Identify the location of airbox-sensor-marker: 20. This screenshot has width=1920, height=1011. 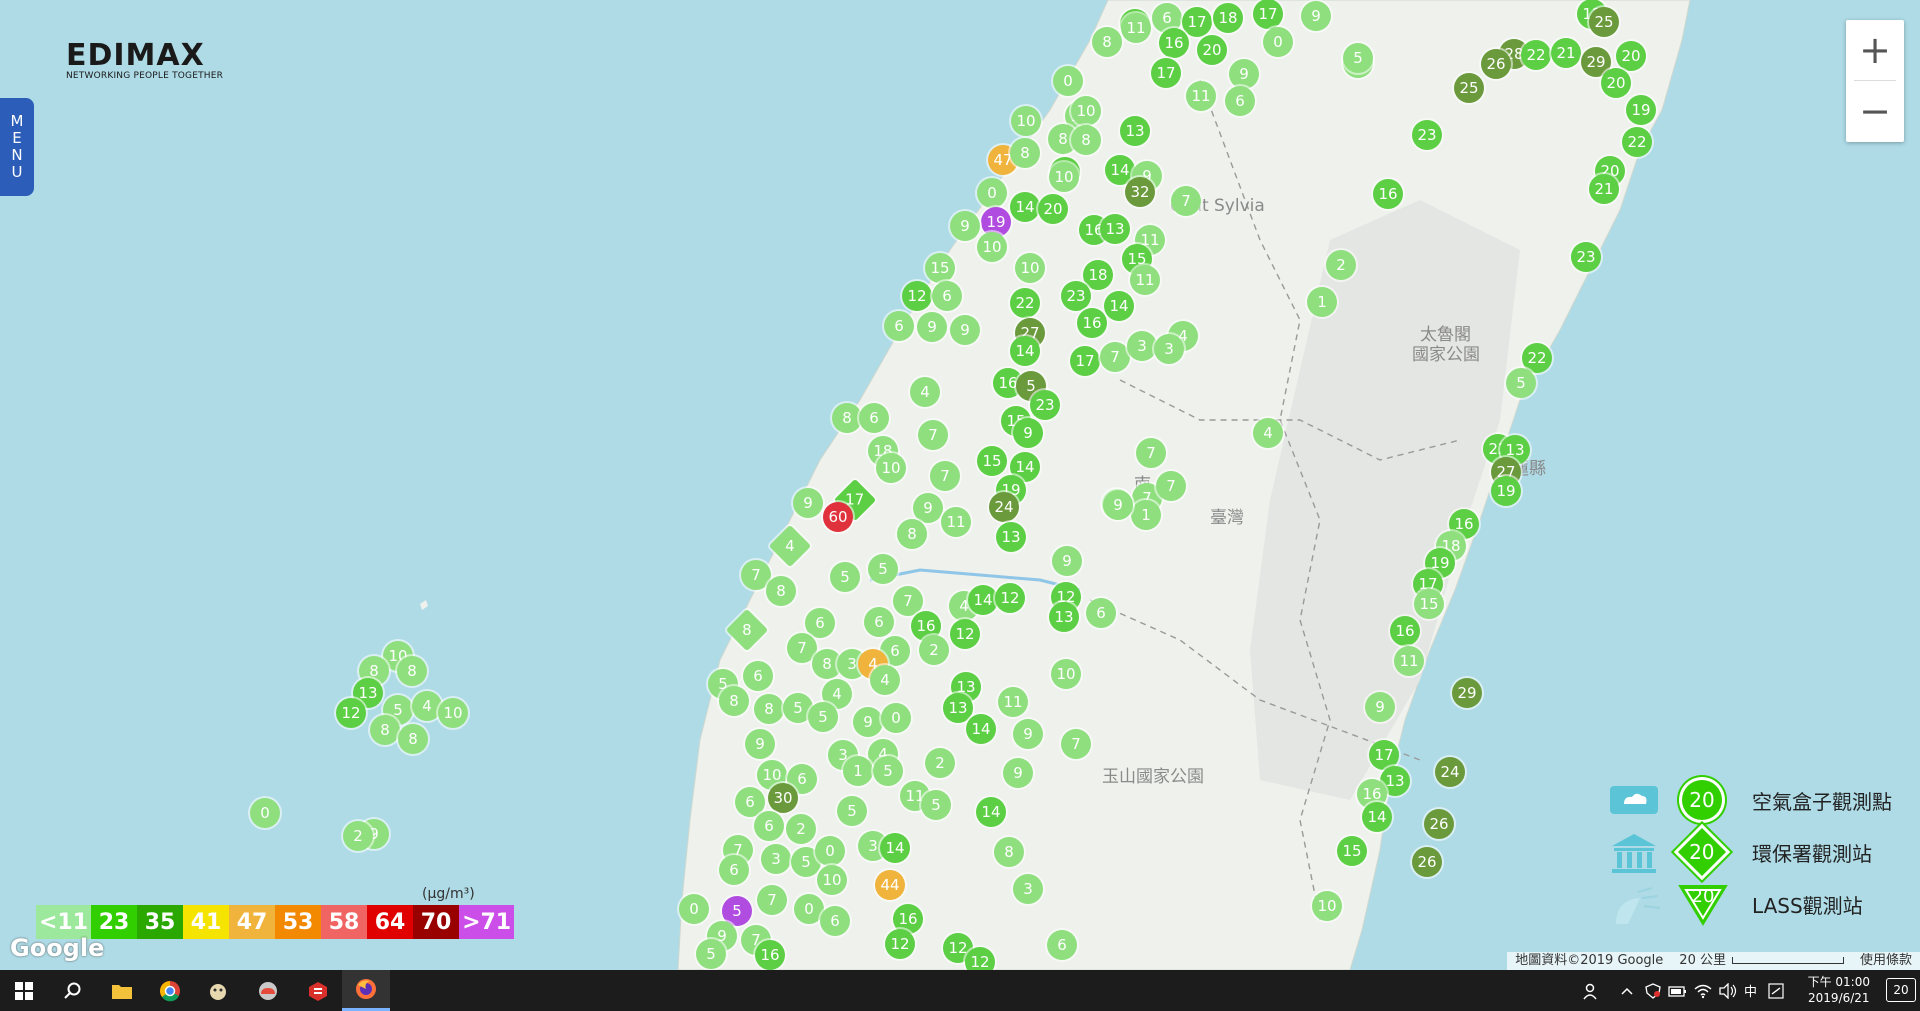
(1616, 83).